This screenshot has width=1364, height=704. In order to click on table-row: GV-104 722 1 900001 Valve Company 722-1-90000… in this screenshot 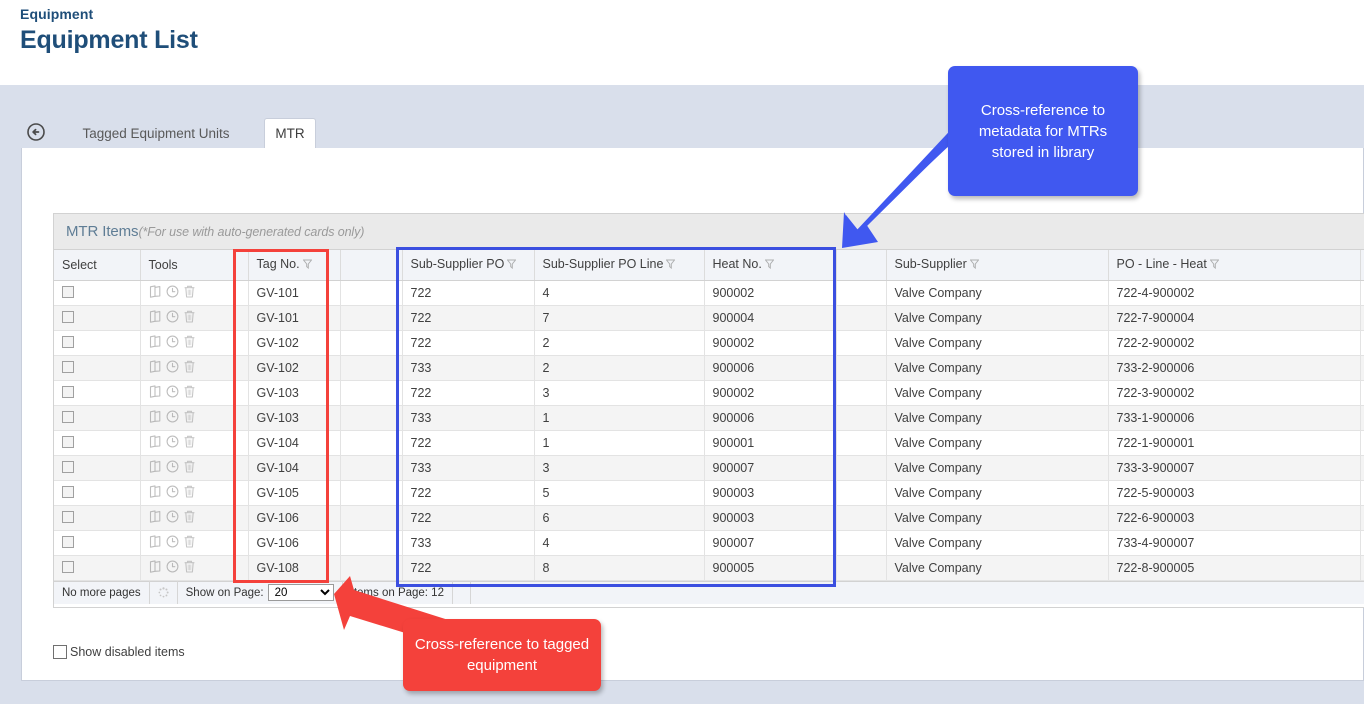, I will do `click(709, 443)`.